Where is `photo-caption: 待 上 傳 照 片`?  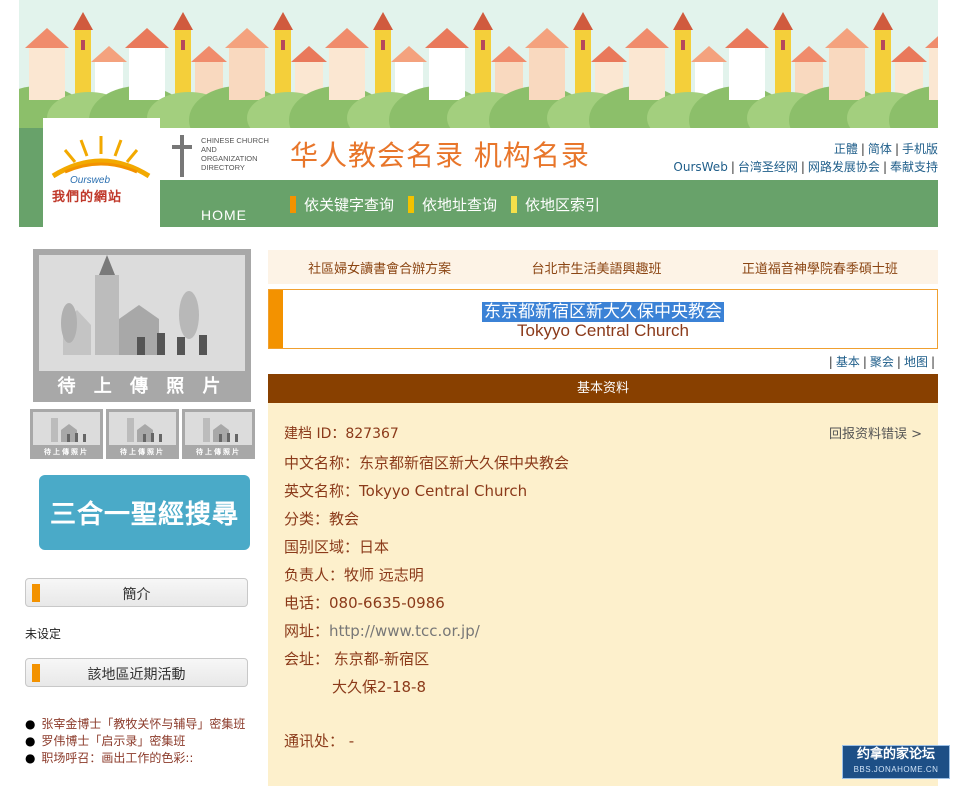
photo-caption: 待 上 傳 照 片 is located at coordinates (142, 386).